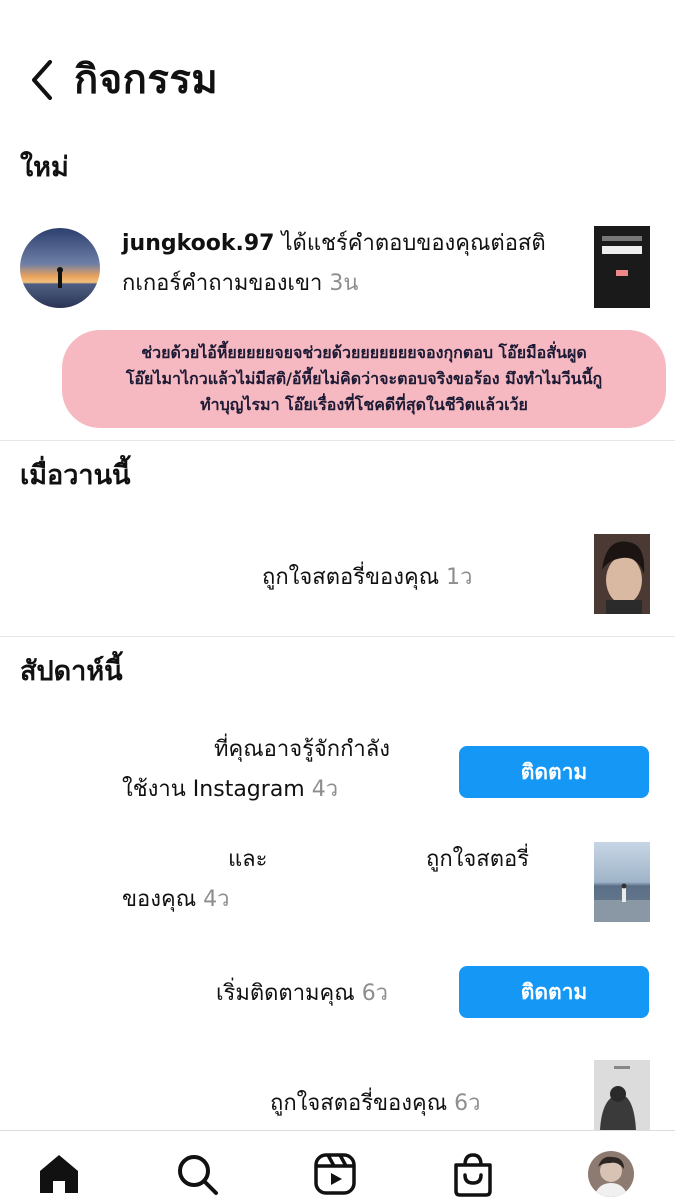 The image size is (675, 1200). Describe the element at coordinates (272, 770) in the screenshot. I see `notification-text: ที่คุณอาจรู้จักกำลัง ใช้งาน Instagram 4ว` at that location.